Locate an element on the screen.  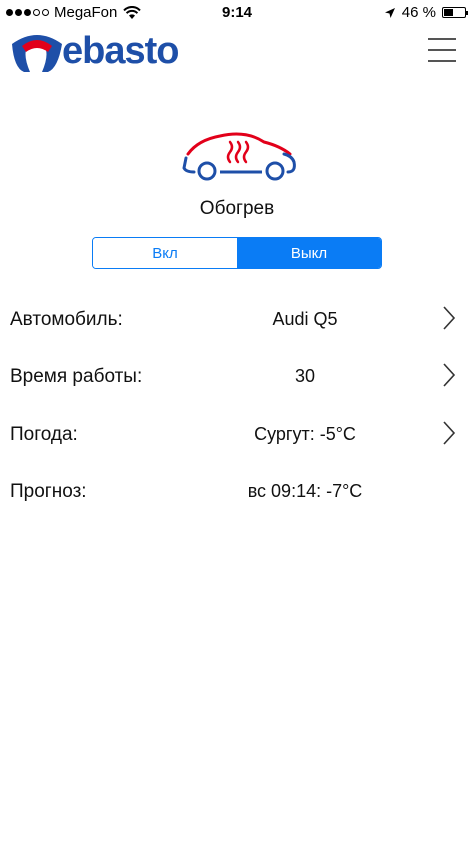
row-vehicle: Автомобиль: Audi Q5 is located at coordinates (237, 319).